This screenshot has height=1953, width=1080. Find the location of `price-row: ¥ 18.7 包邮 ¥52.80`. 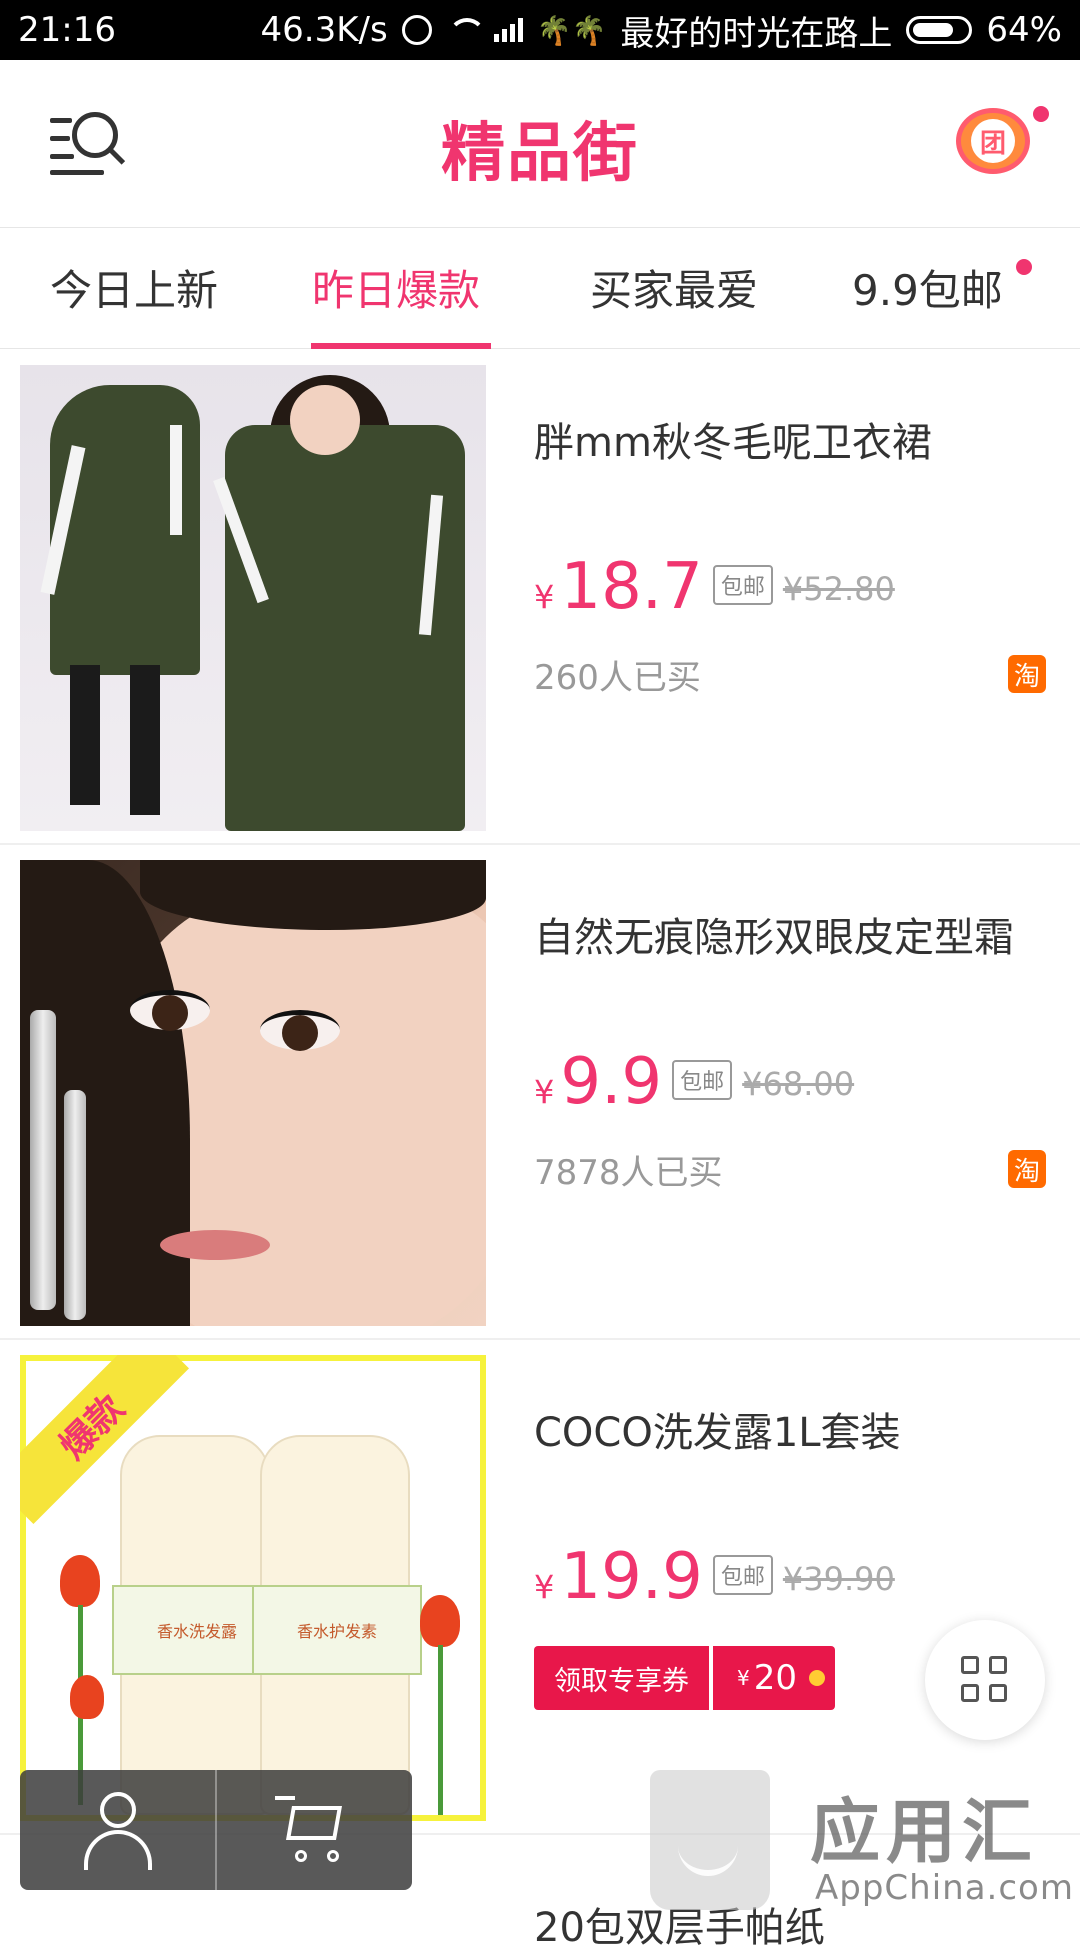

price-row: ¥ 18.7 包邮 ¥52.80 is located at coordinates (714, 587).